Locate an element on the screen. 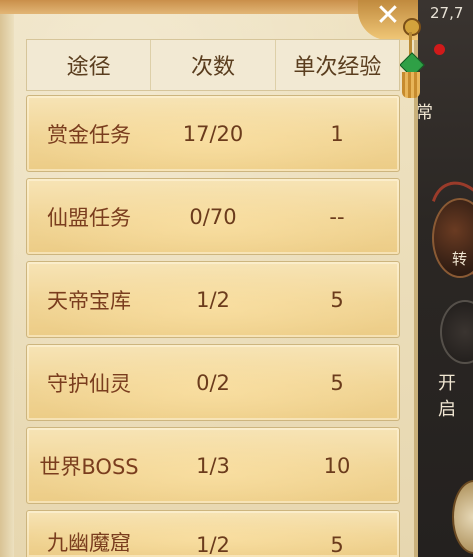  red-dot-icon is located at coordinates (439, 49).